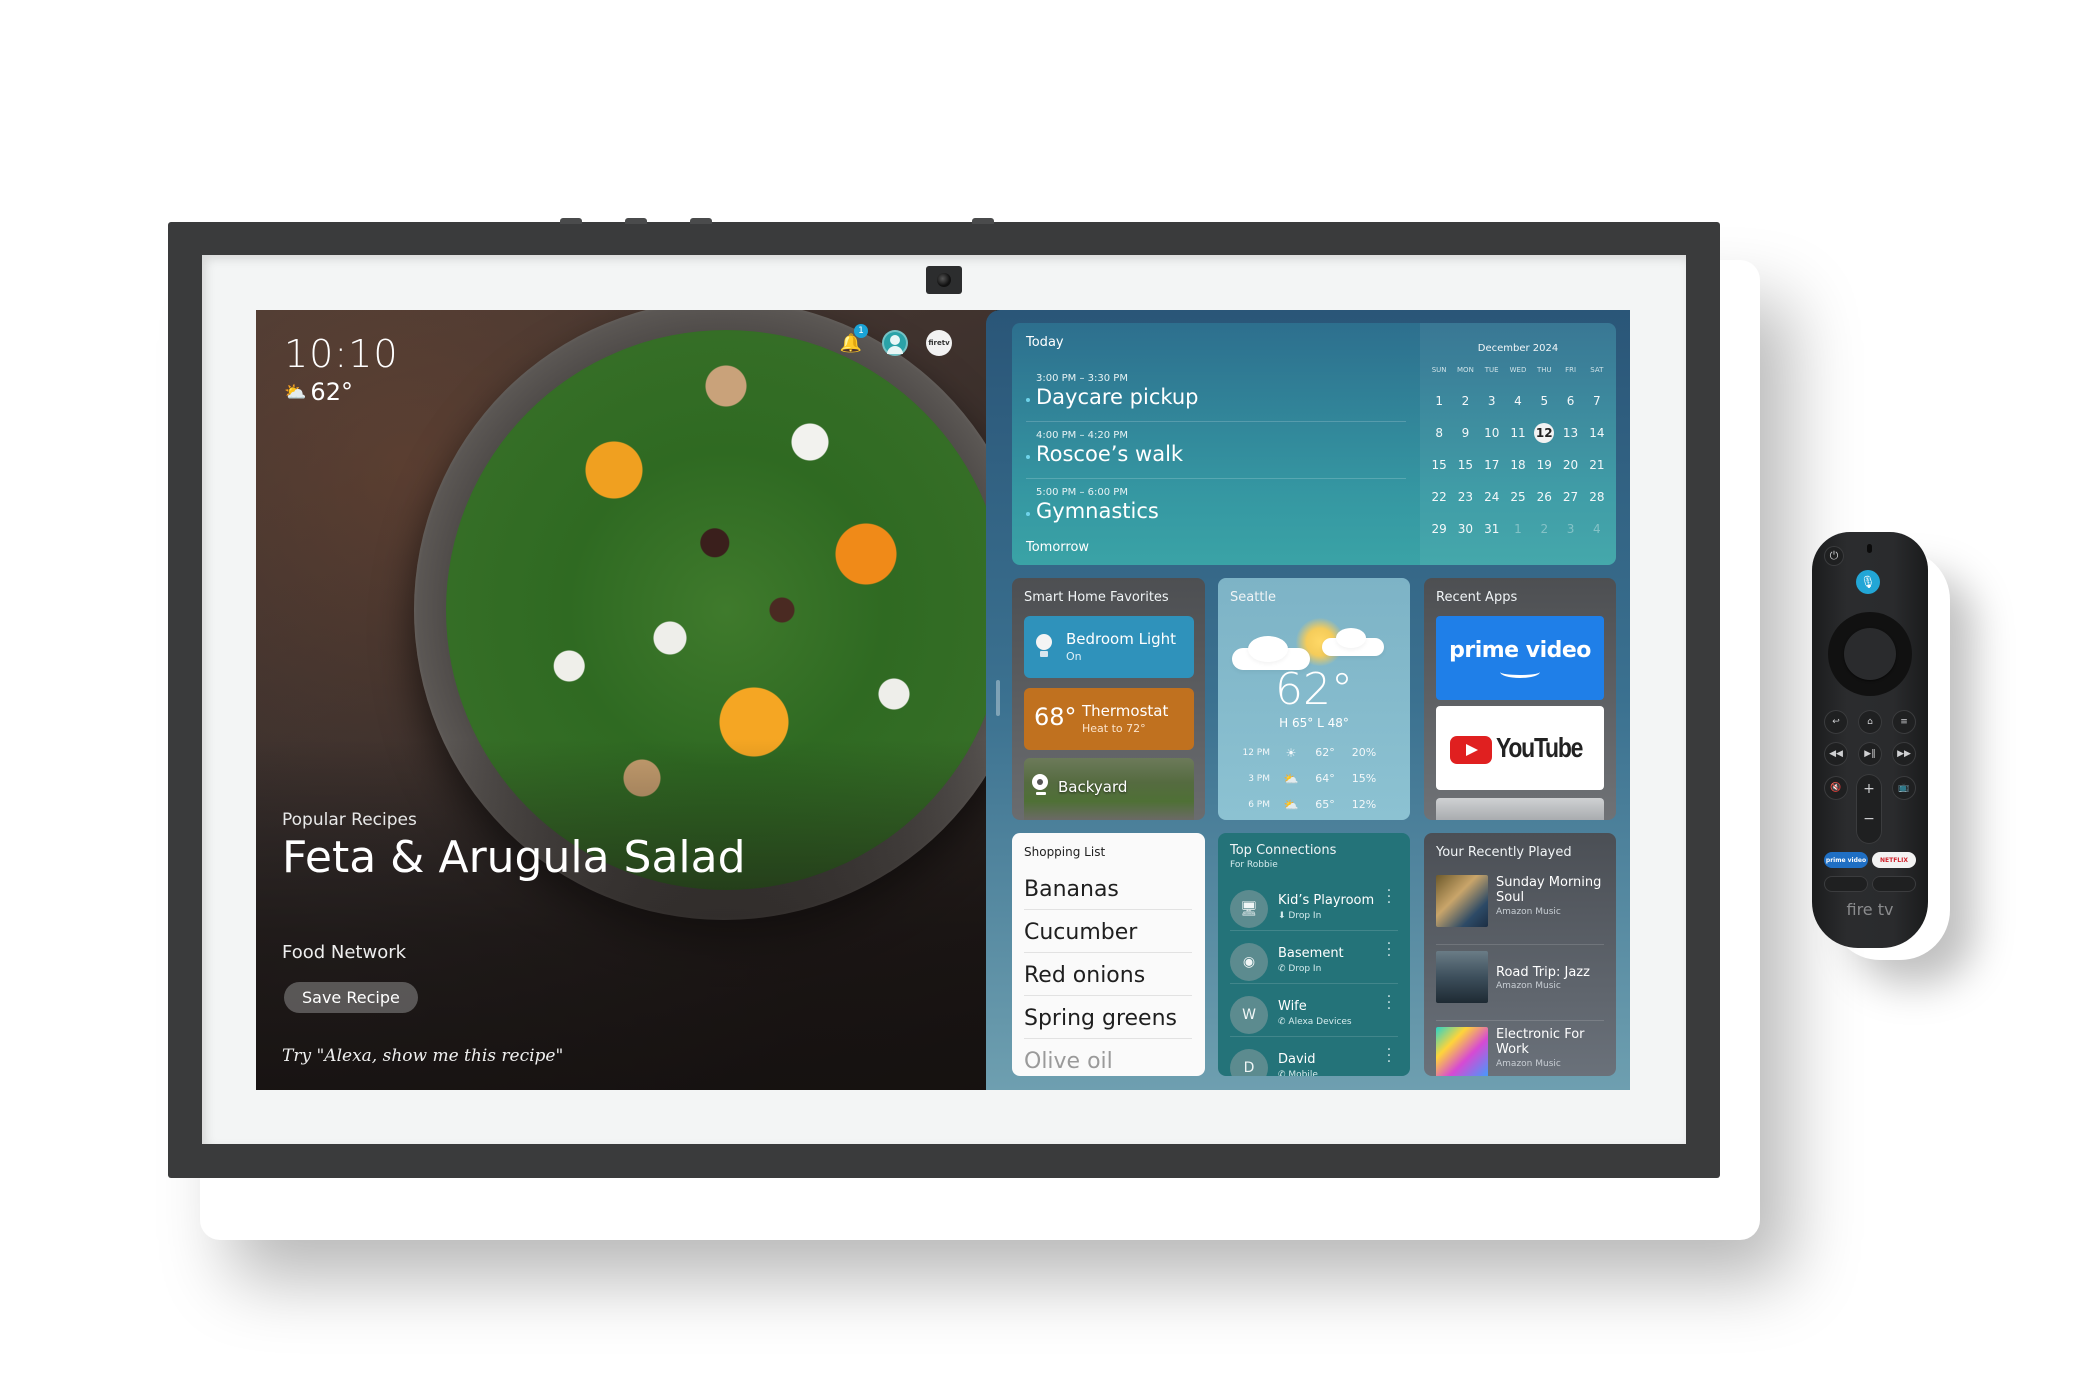  What do you see at coordinates (1868, 582) in the screenshot?
I see `microphone-icon: 🎙` at bounding box center [1868, 582].